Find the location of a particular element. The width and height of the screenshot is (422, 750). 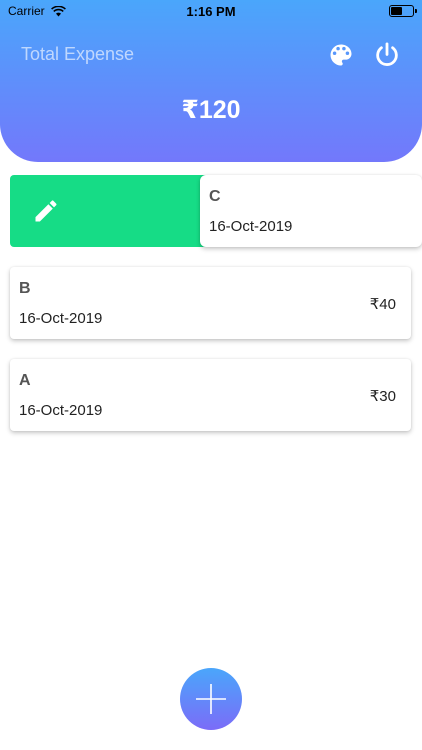

wifi-icon is located at coordinates (58, 10).